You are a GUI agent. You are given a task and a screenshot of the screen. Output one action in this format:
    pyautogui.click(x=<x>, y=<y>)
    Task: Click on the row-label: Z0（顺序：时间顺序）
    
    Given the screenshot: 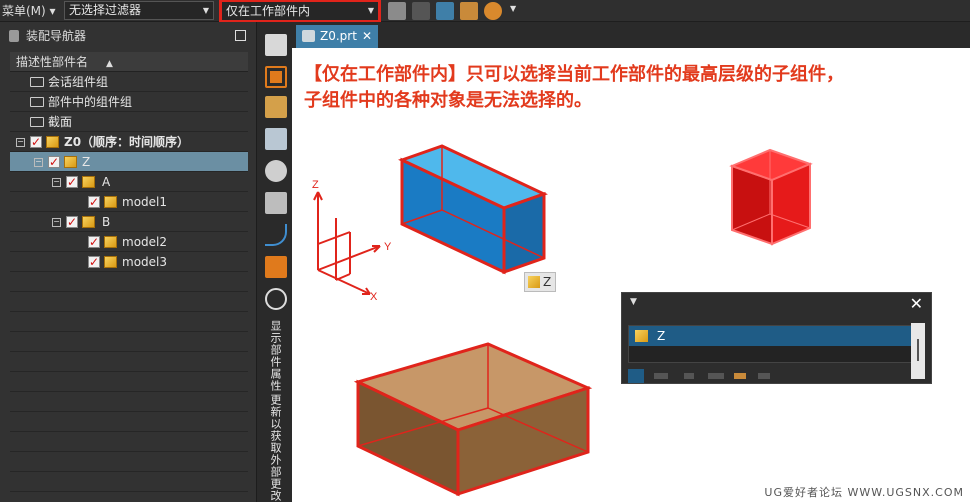 What is the action you would take?
    pyautogui.click(x=127, y=142)
    